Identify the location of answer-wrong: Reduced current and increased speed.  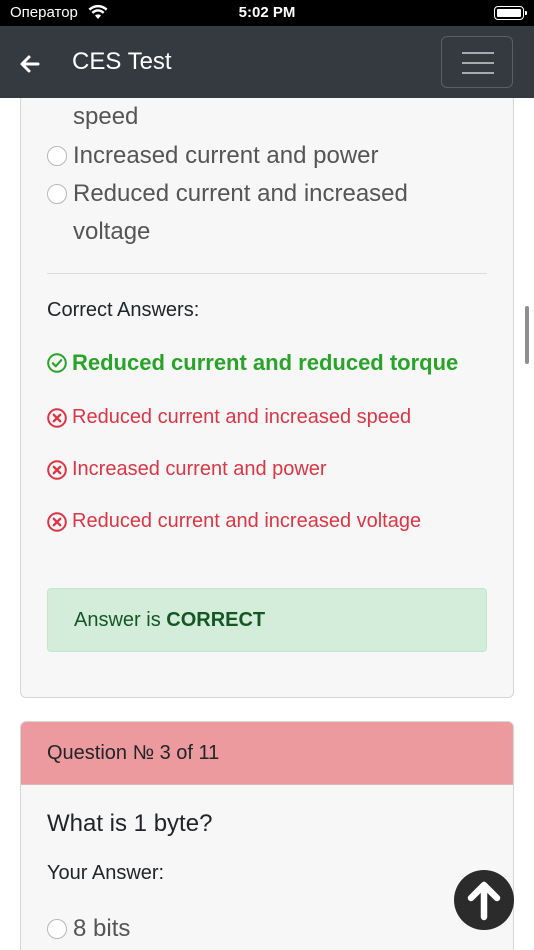
(229, 417).